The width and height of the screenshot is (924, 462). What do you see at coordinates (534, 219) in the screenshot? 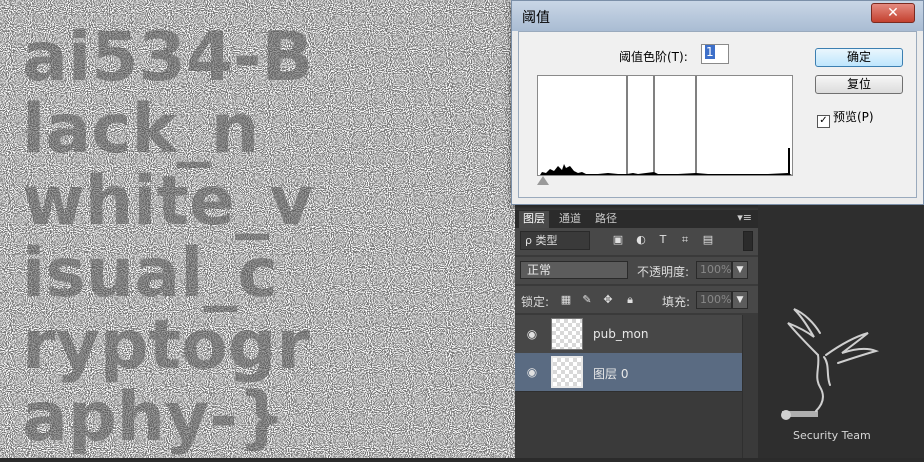
I see `tab-layers: 图层` at bounding box center [534, 219].